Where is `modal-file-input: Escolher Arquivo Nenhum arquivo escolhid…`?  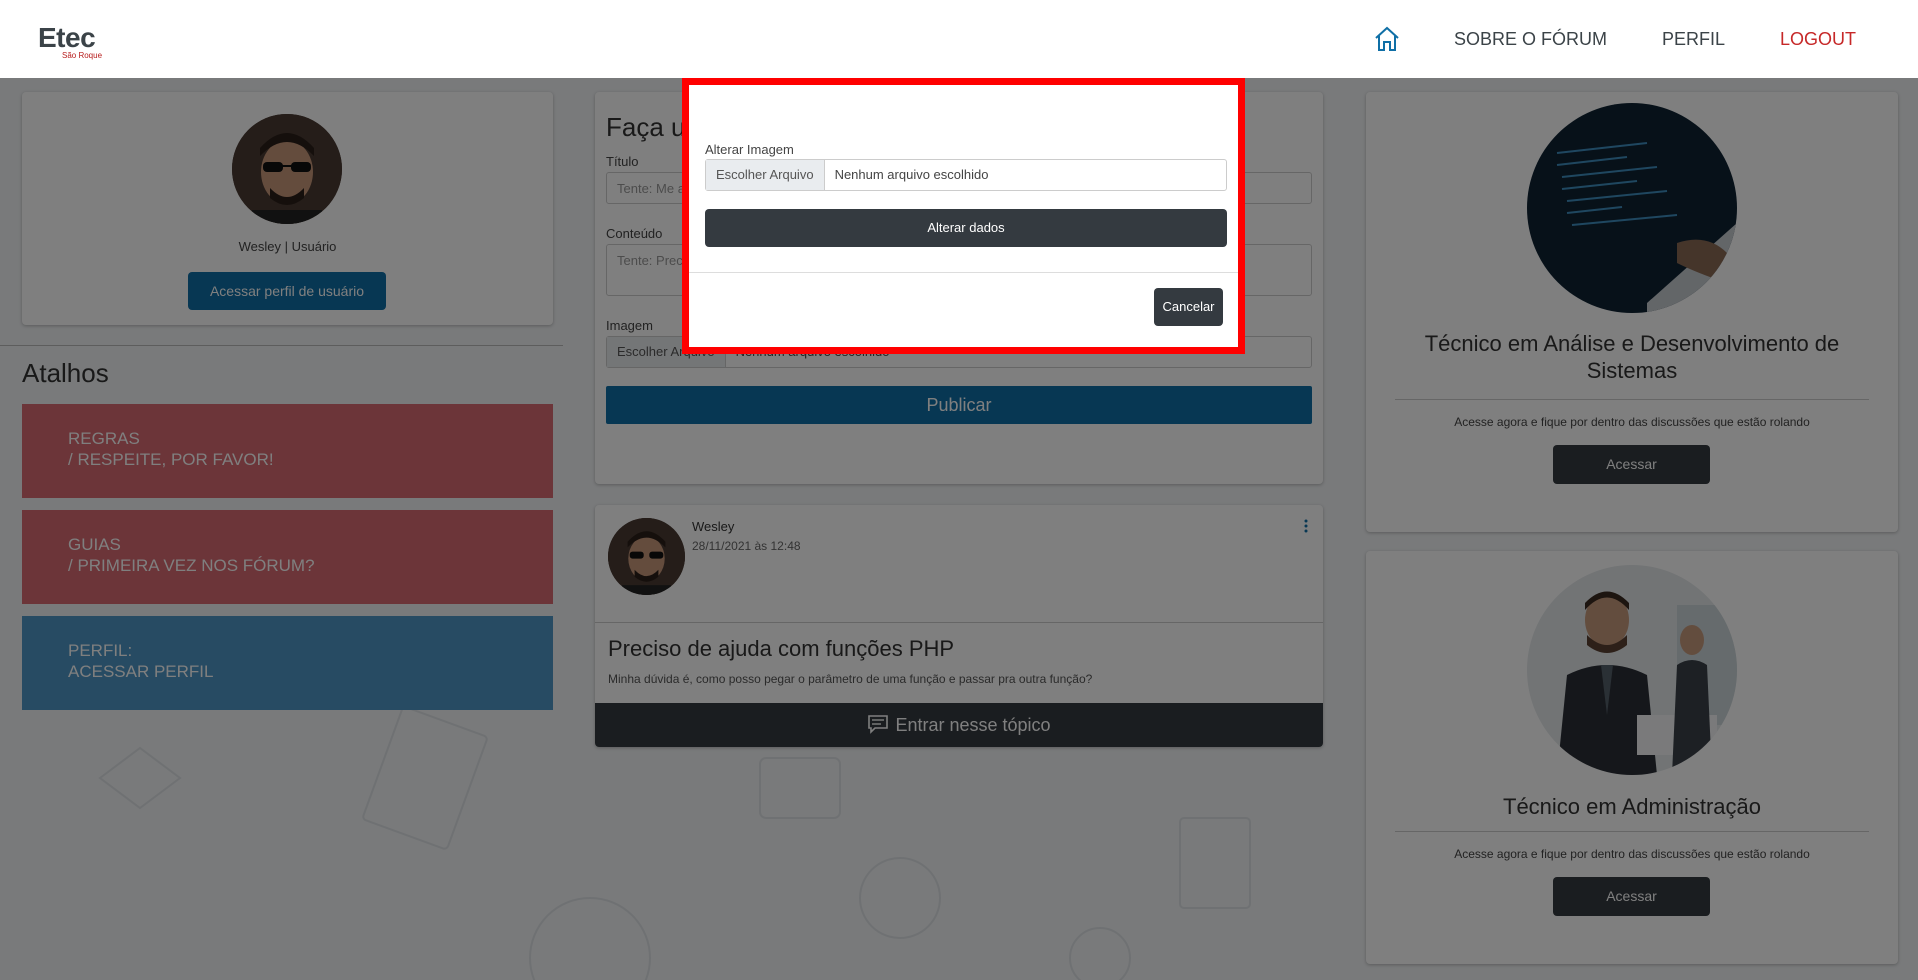 modal-file-input: Escolher Arquivo Nenhum arquivo escolhid… is located at coordinates (966, 175).